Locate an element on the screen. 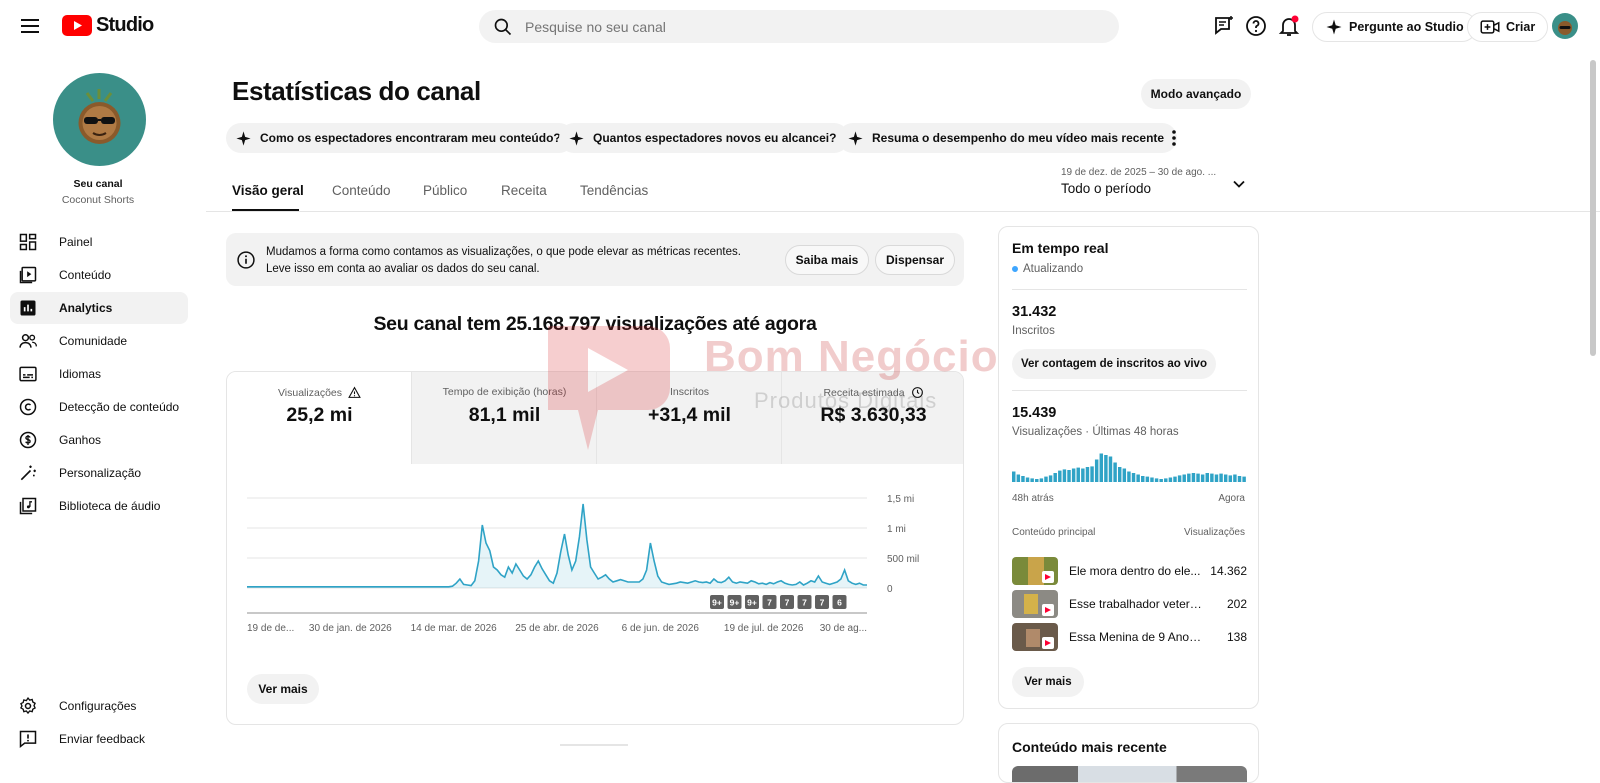 Image resolution: width=1600 pixels, height=783 pixels. content-play-icon is located at coordinates (28, 275).